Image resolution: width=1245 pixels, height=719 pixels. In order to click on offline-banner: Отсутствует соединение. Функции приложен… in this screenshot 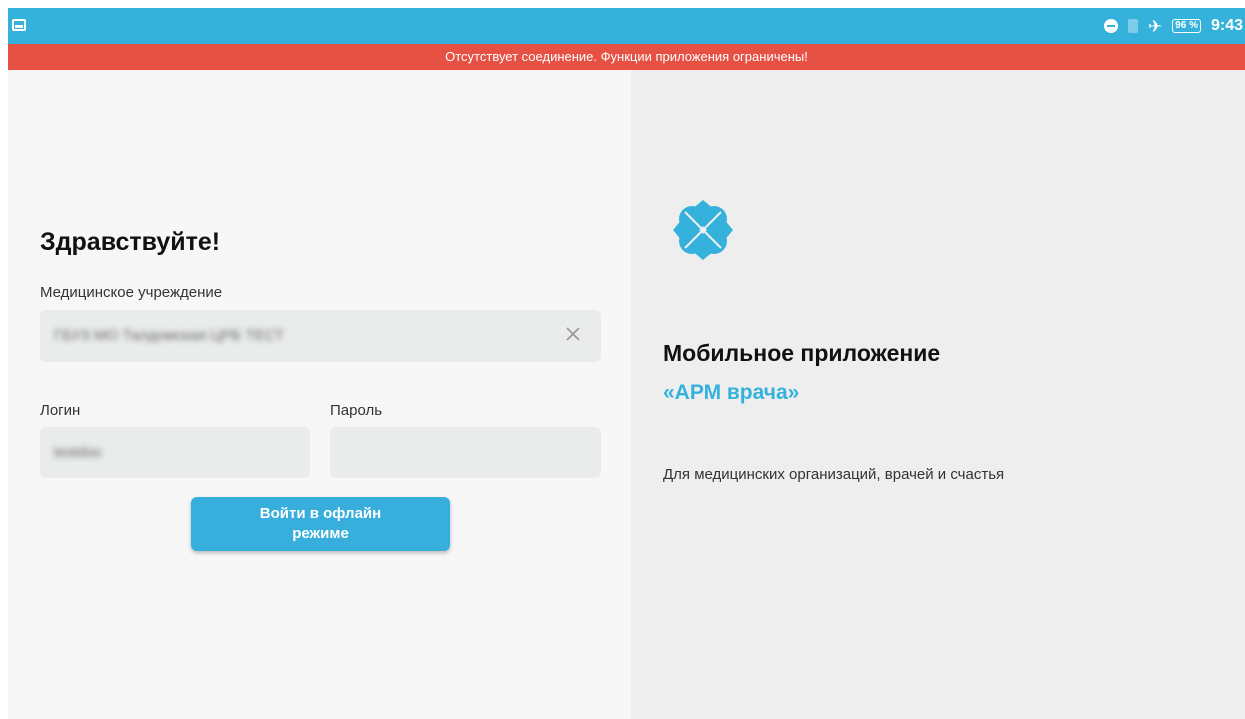, I will do `click(626, 57)`.